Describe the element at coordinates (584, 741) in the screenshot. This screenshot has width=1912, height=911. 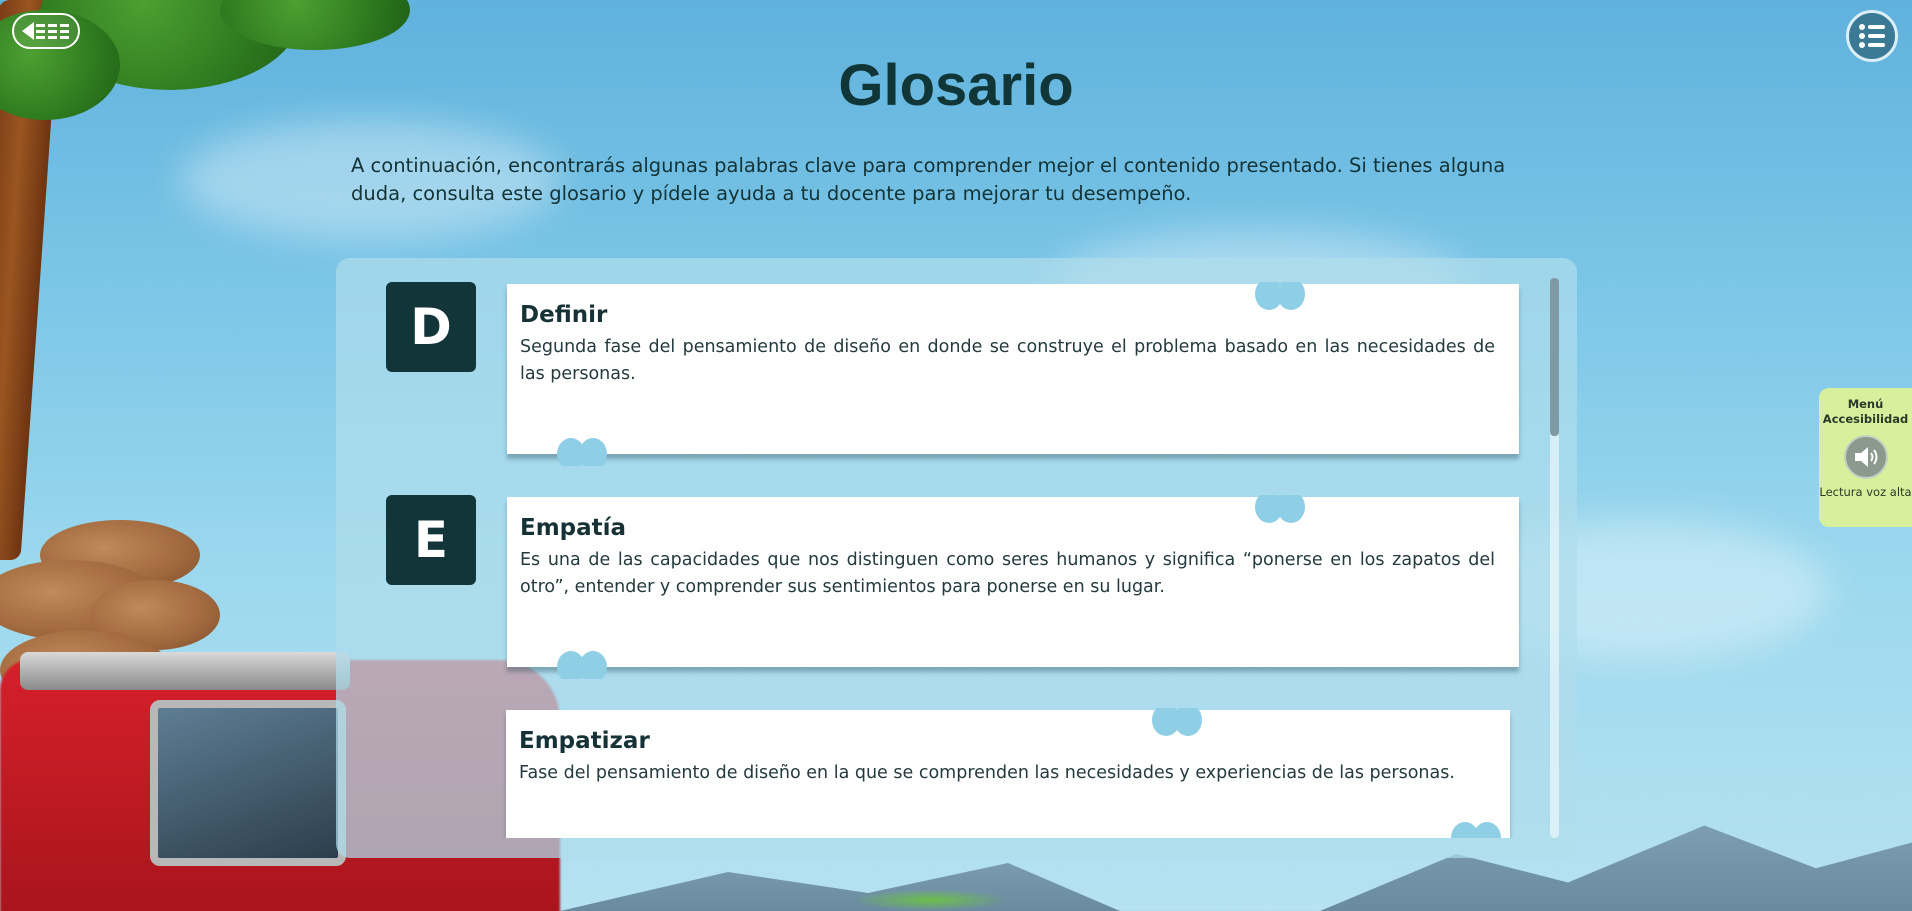
I see `glossary-term: Empatizar` at that location.